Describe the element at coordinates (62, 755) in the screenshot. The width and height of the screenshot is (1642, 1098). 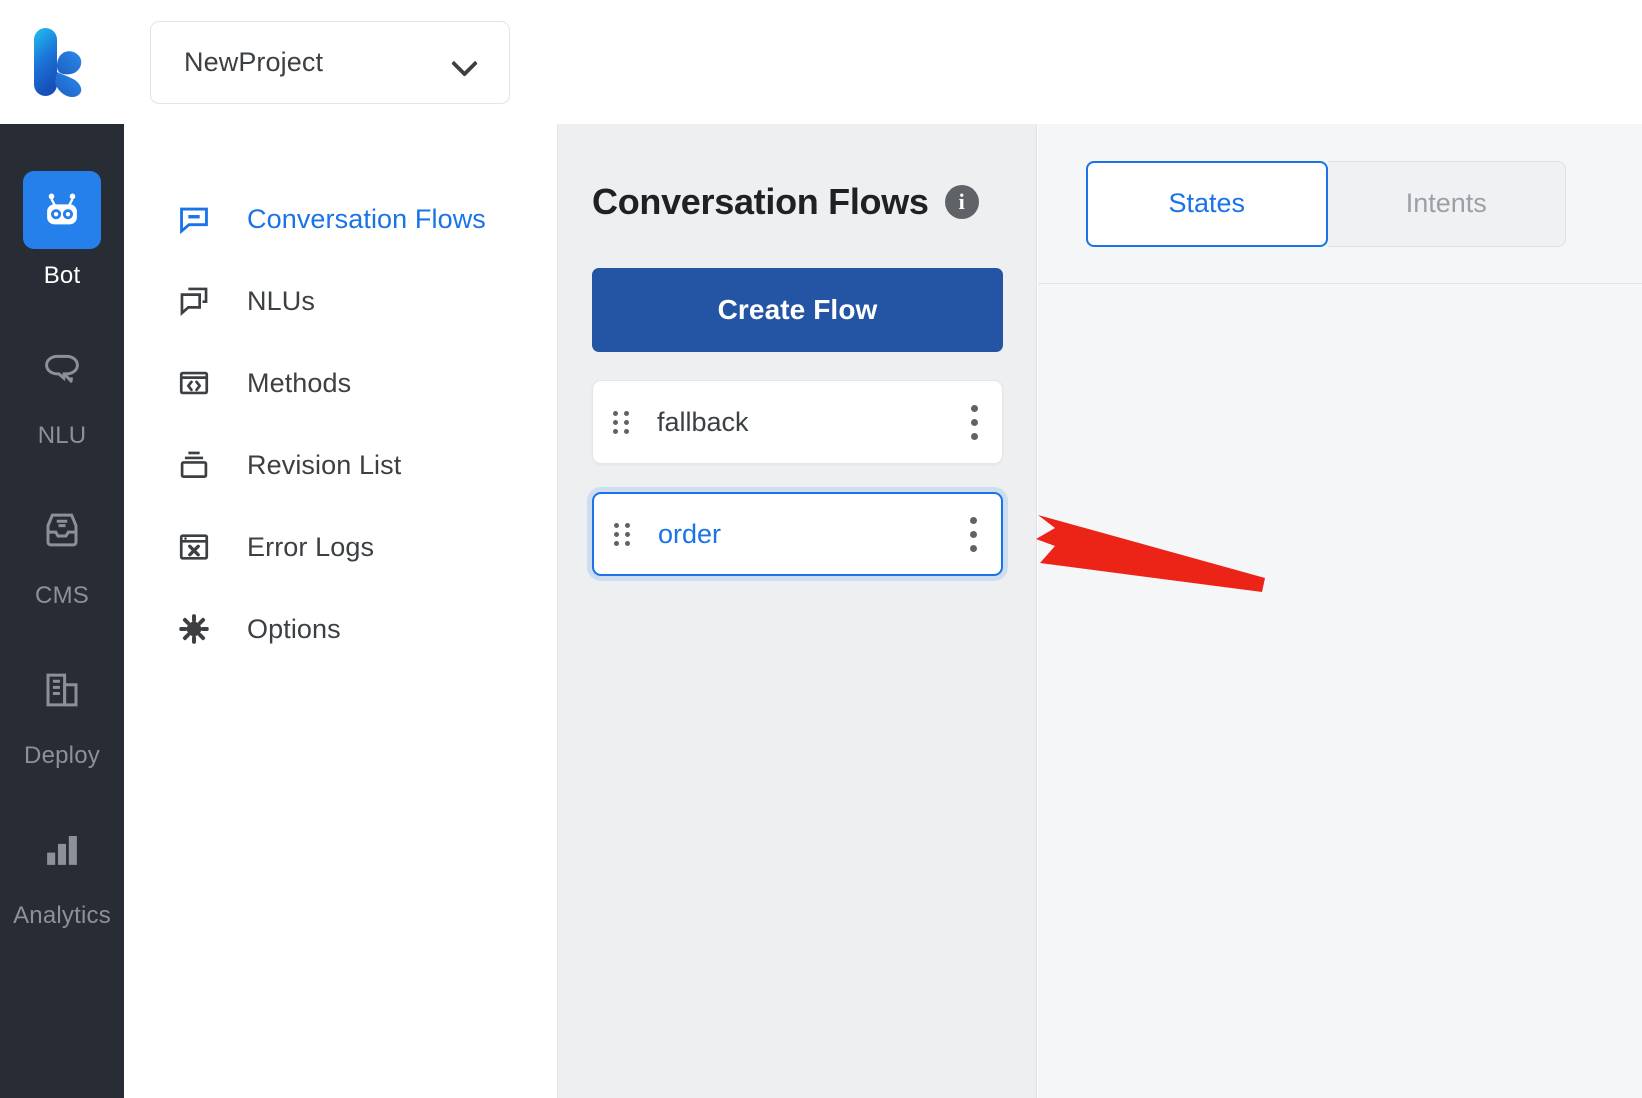
I see `sidebar-item-deploy-label: Deploy` at that location.